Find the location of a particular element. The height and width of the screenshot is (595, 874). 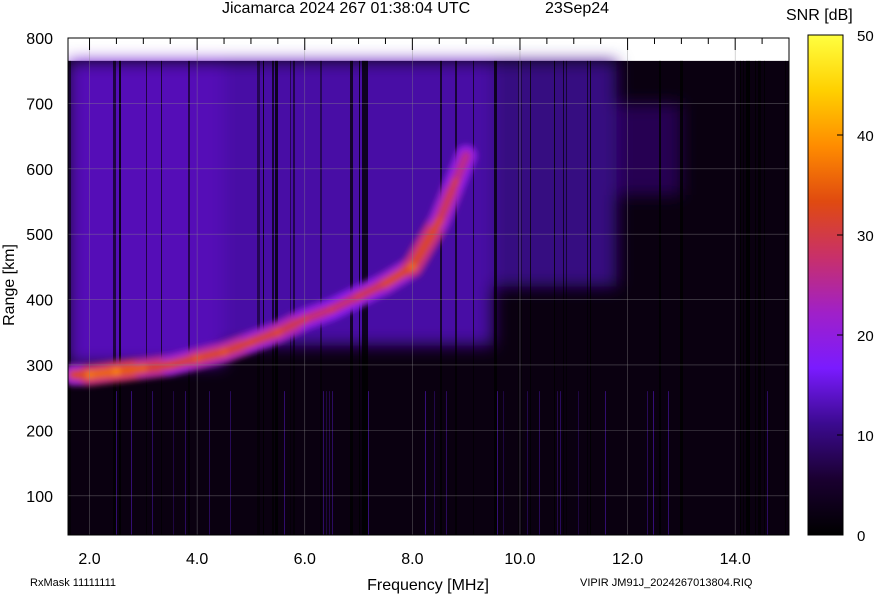

y-tick-label: 100 is located at coordinates (39, 497).